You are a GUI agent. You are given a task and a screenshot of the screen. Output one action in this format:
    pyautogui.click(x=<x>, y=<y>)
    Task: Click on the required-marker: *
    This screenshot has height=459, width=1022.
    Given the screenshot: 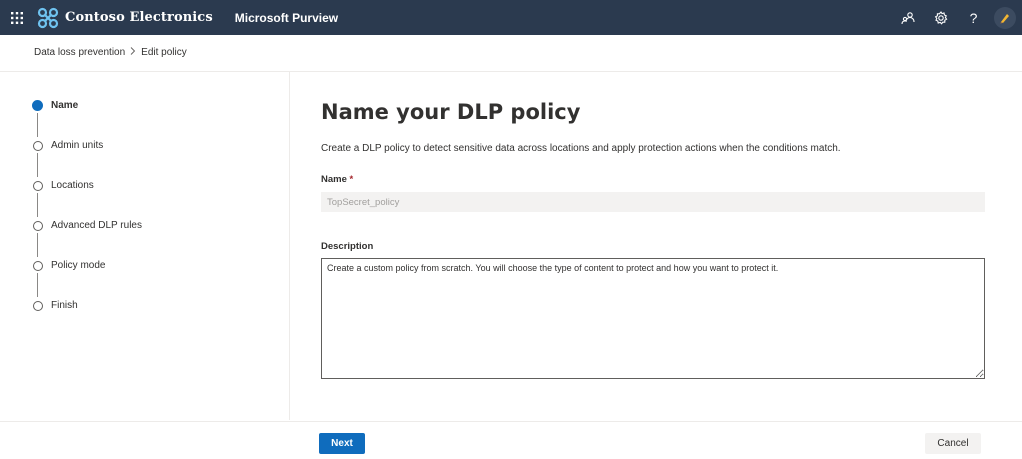 What is the action you would take?
    pyautogui.click(x=351, y=179)
    